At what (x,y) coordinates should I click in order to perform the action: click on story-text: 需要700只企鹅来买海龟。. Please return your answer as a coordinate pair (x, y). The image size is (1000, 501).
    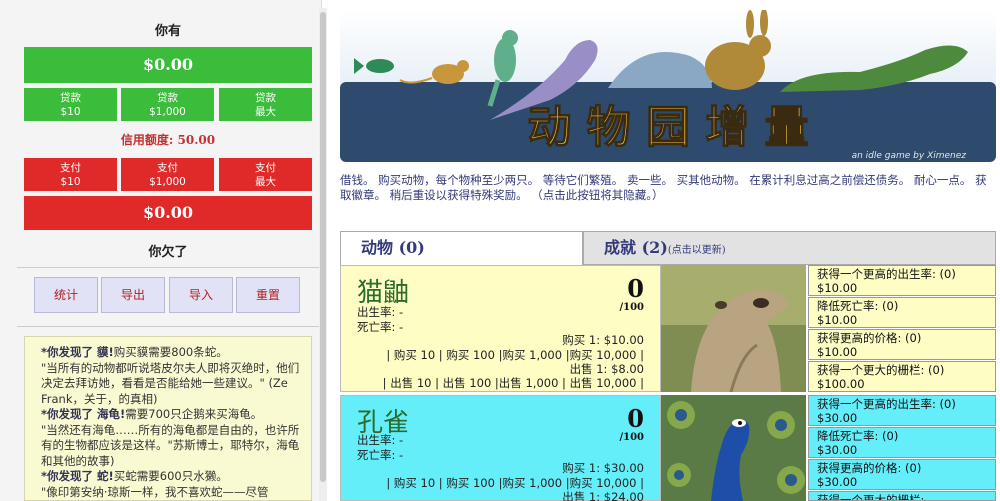
    Looking at the image, I should click on (194, 414).